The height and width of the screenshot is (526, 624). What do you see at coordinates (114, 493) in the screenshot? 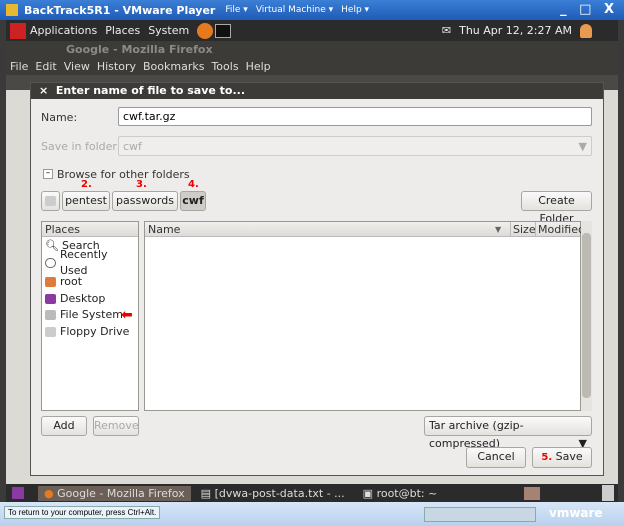
I see `task-firefox: ● Google - Mozilla Firefox` at bounding box center [114, 493].